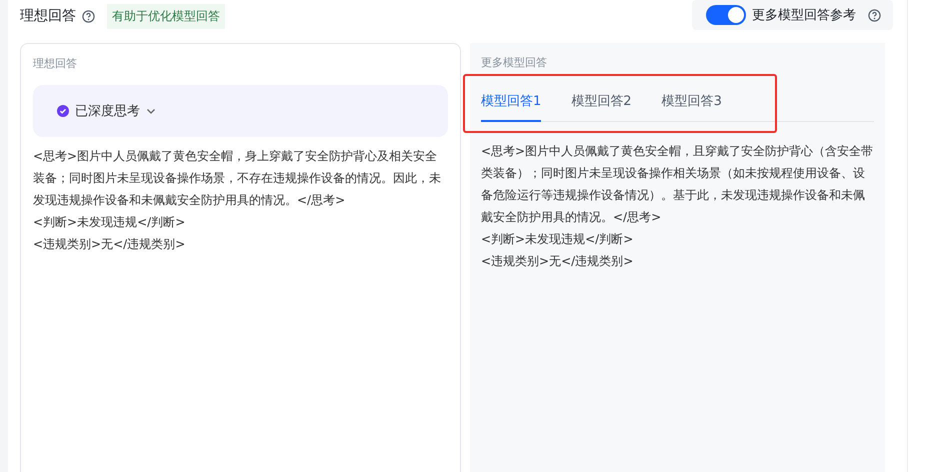  I want to click on toggle-switch, so click(726, 15).